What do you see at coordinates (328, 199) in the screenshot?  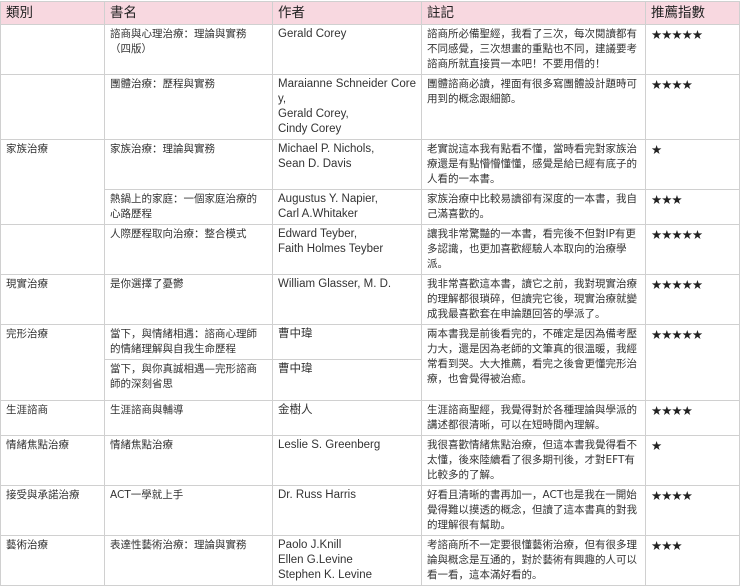 I see `author-name: Augustus Y. Napier,` at bounding box center [328, 199].